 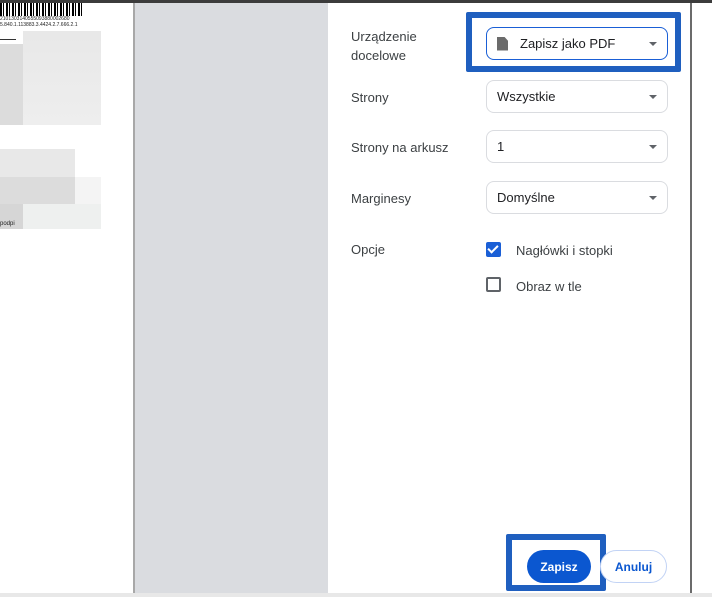 I want to click on blurred-table, so click(x=11, y=84).